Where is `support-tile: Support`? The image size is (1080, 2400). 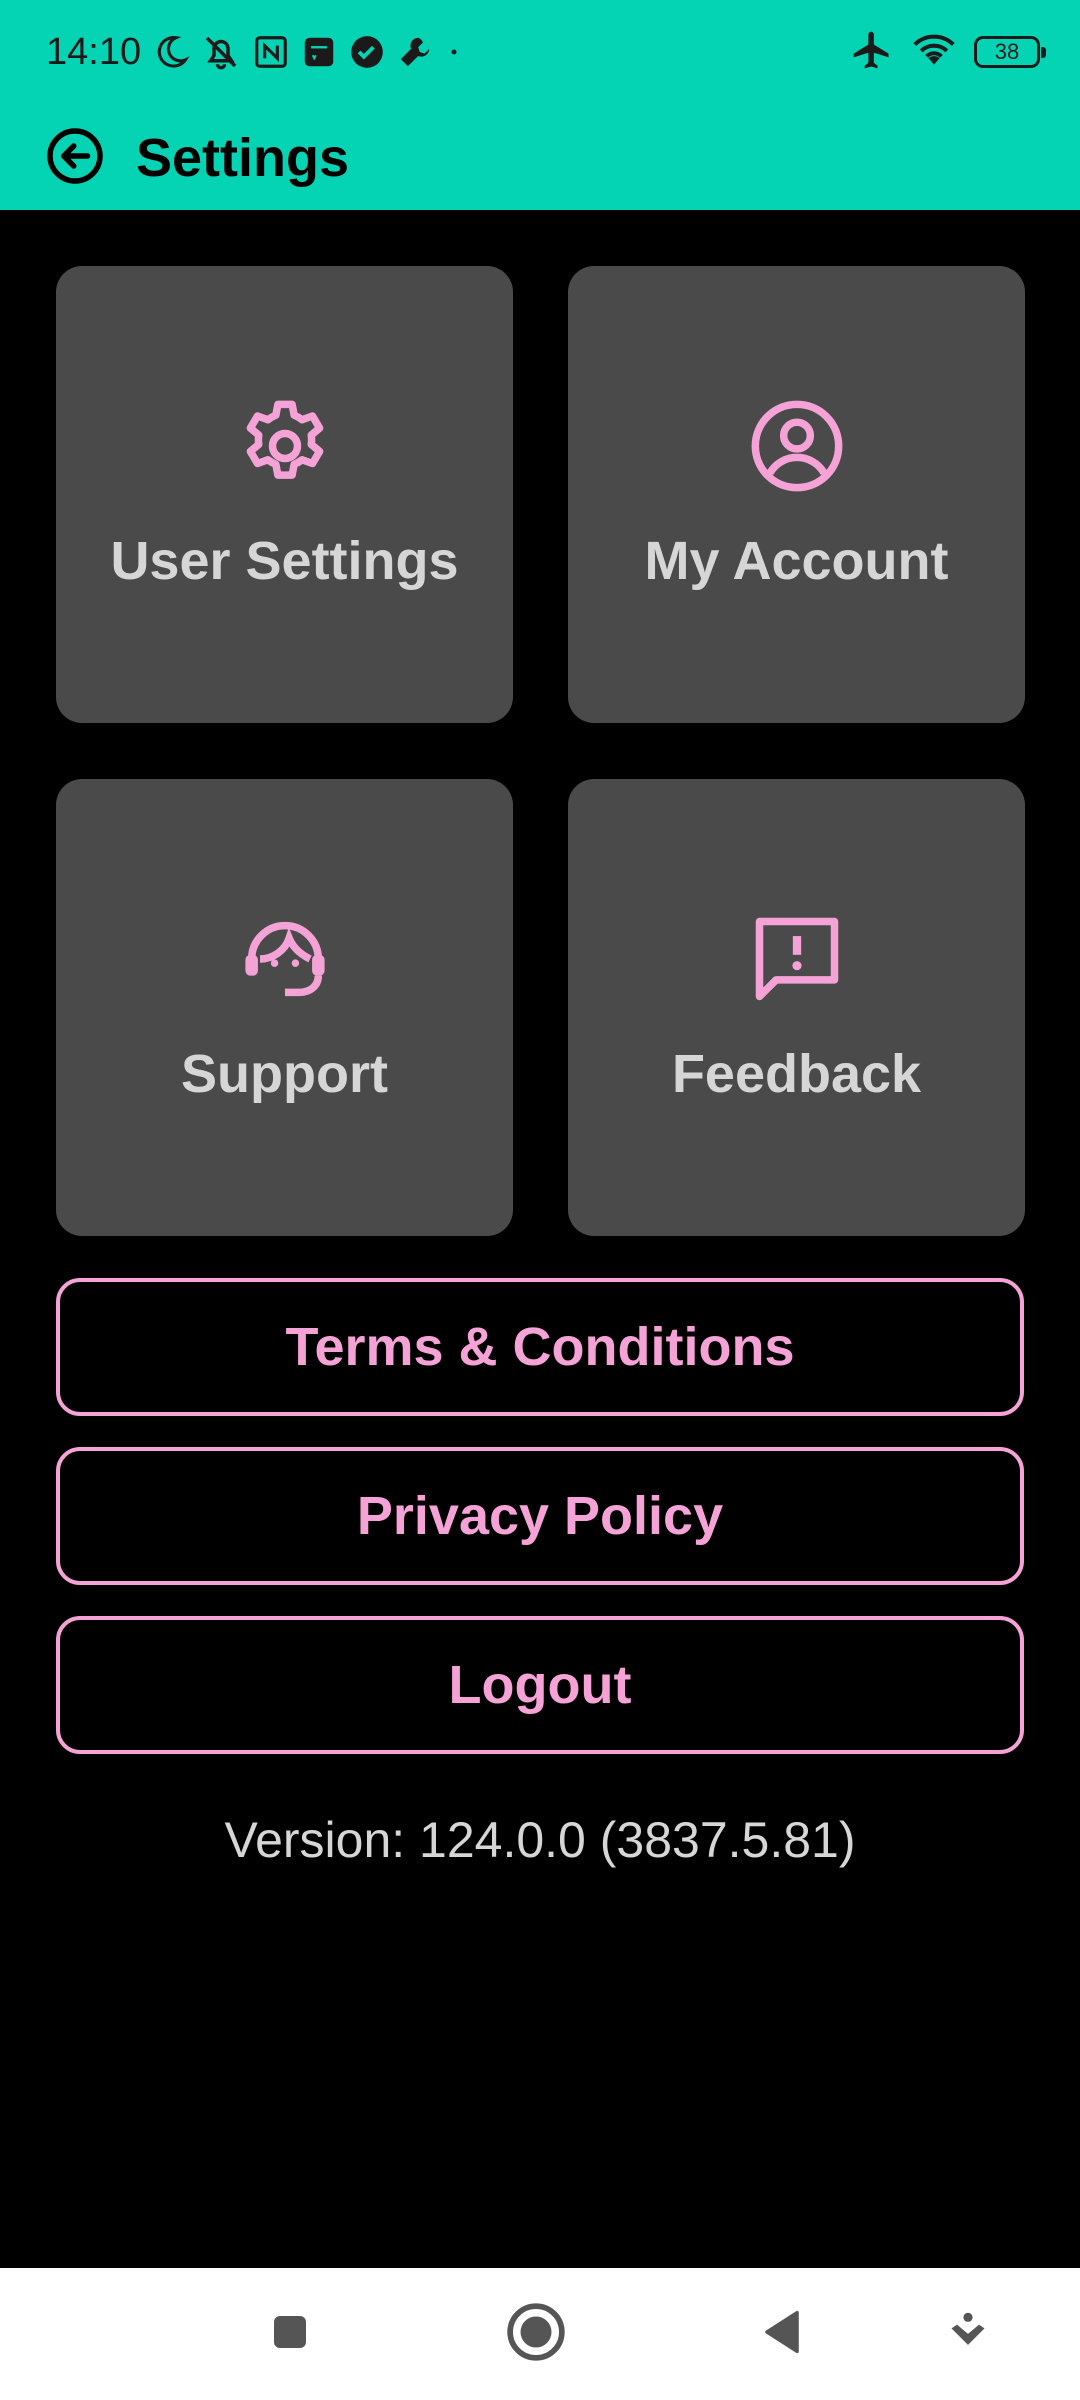
support-tile: Support is located at coordinates (284, 1007).